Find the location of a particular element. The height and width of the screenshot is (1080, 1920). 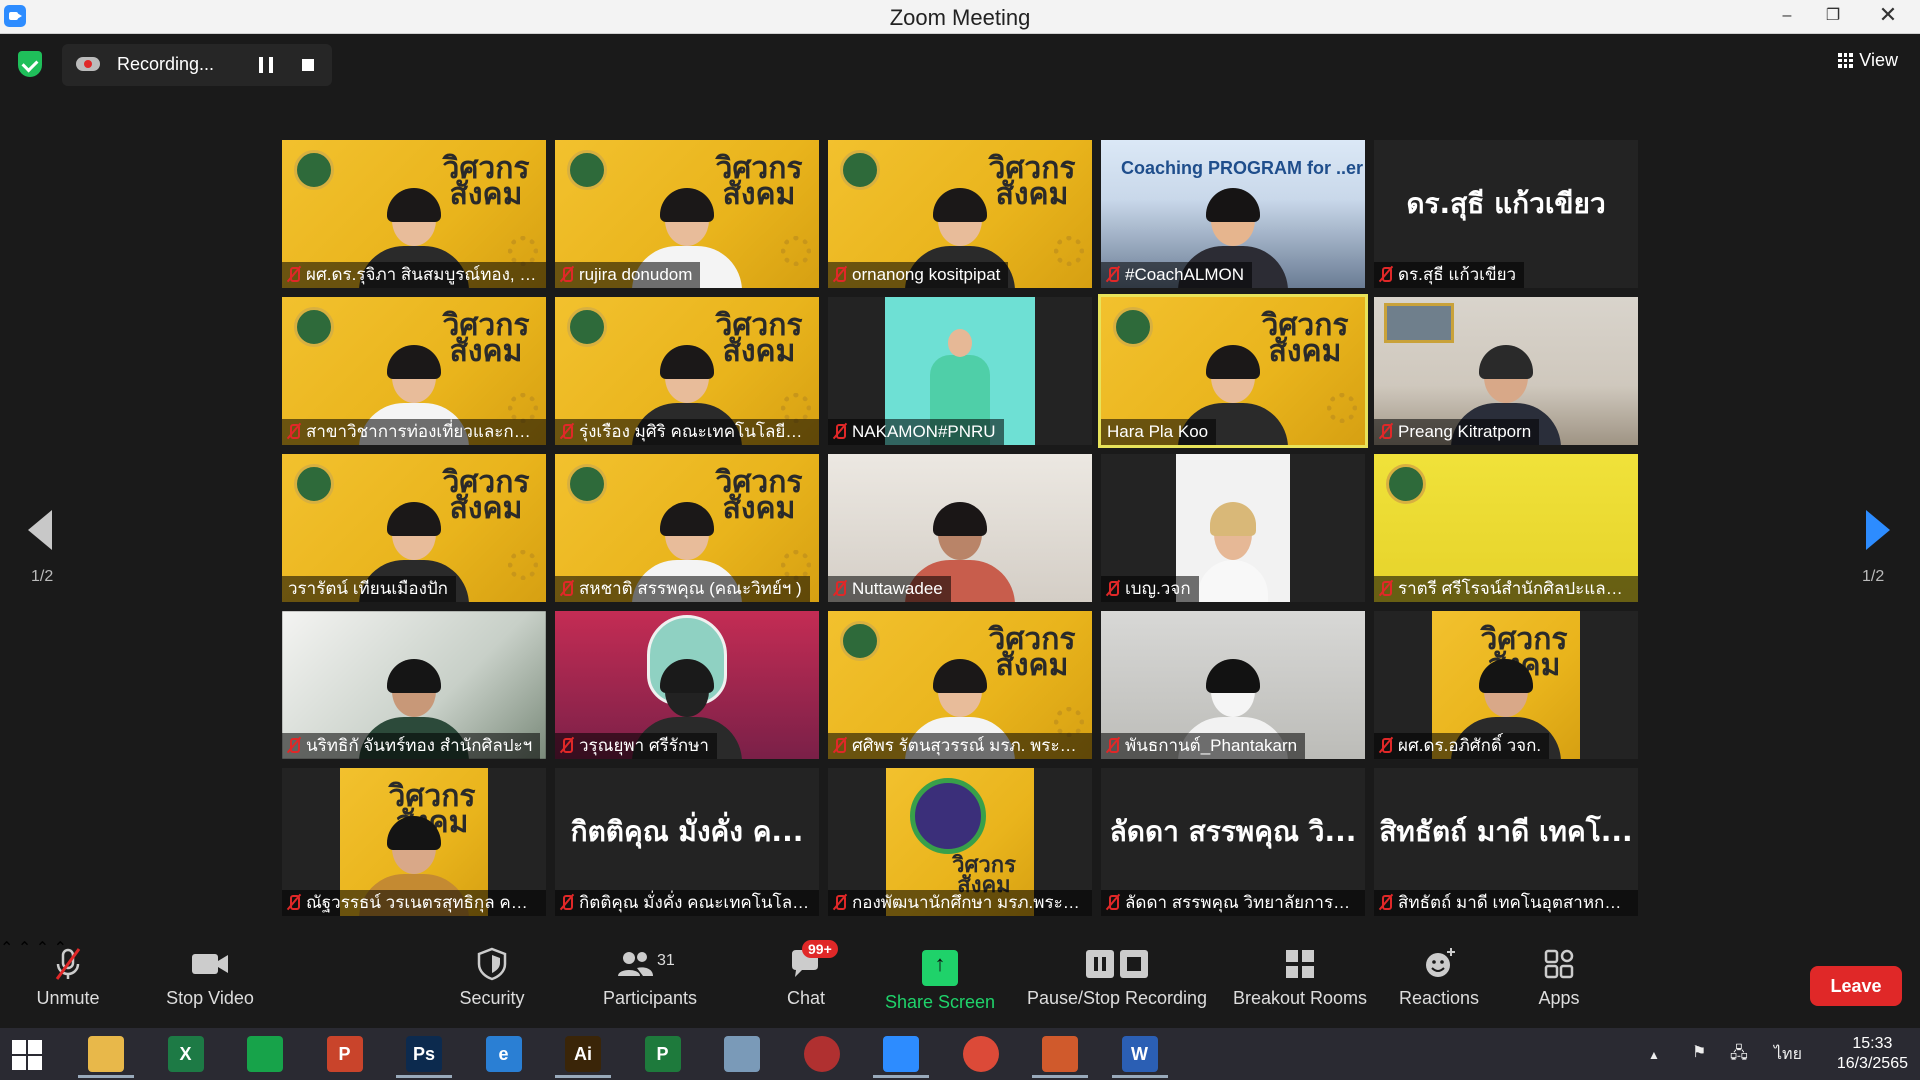

participant-video-tile: วิศวกร สังคม สหชาติ สรรพคุณ (คณะวิทย์ฯ ) is located at coordinates (687, 528).